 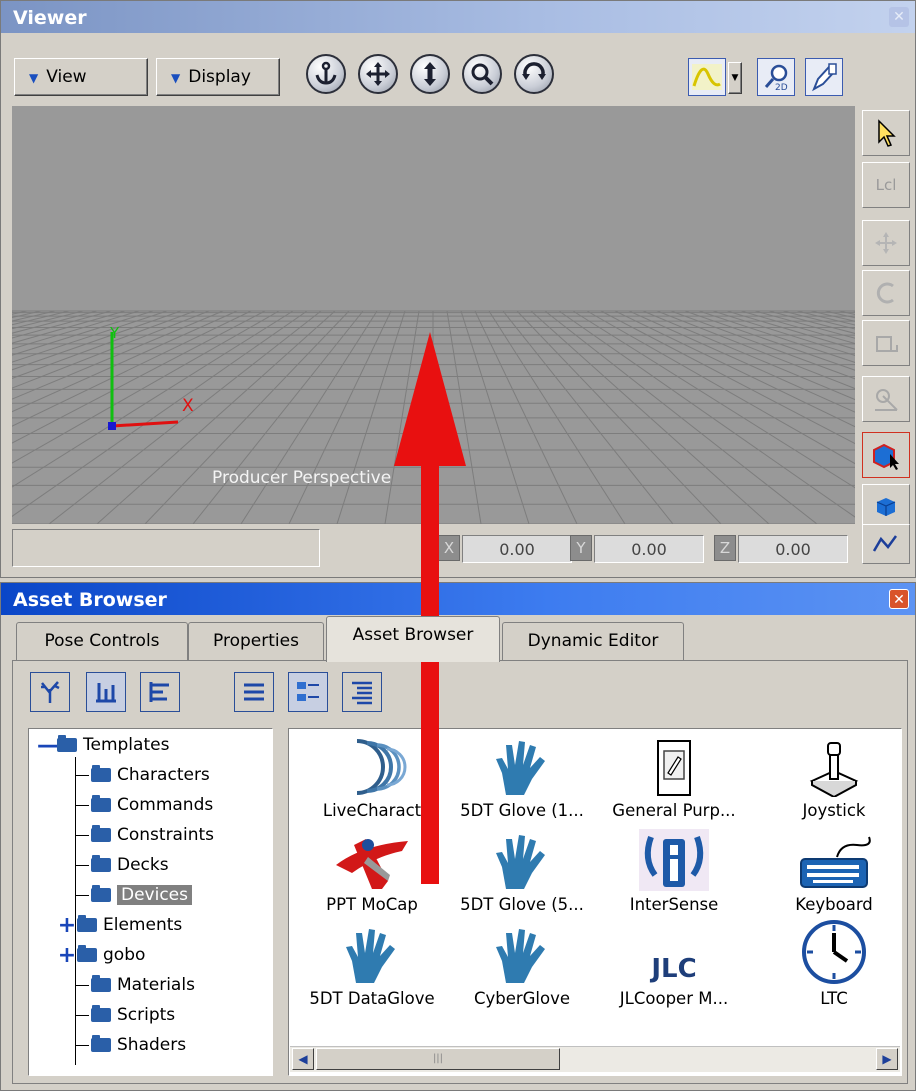 I want to click on scroll-thumb: |||, so click(x=438, y=1059).